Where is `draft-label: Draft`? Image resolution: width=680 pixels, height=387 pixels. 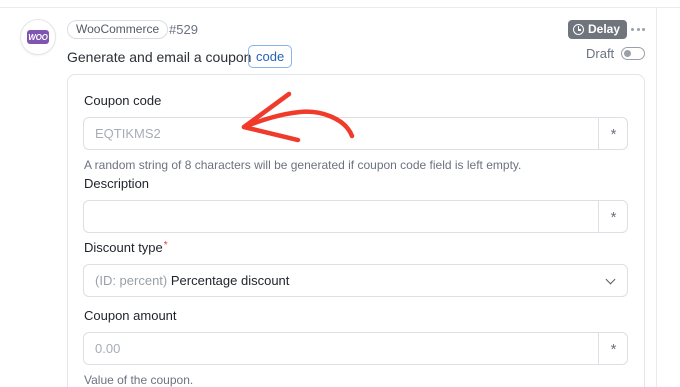
draft-label: Draft is located at coordinates (600, 53).